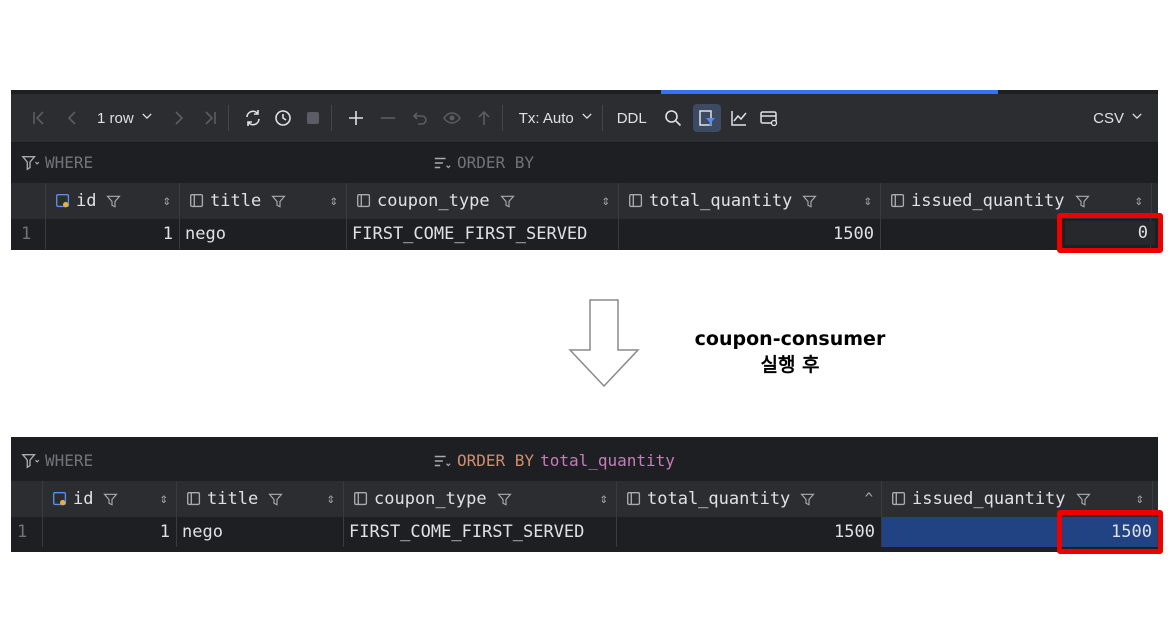  Describe the element at coordinates (73, 118) in the screenshot. I see `prev-page-icon` at that location.